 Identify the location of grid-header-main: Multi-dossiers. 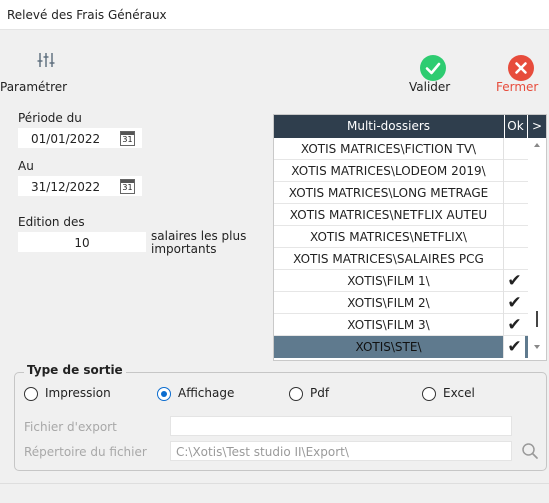
(388, 126).